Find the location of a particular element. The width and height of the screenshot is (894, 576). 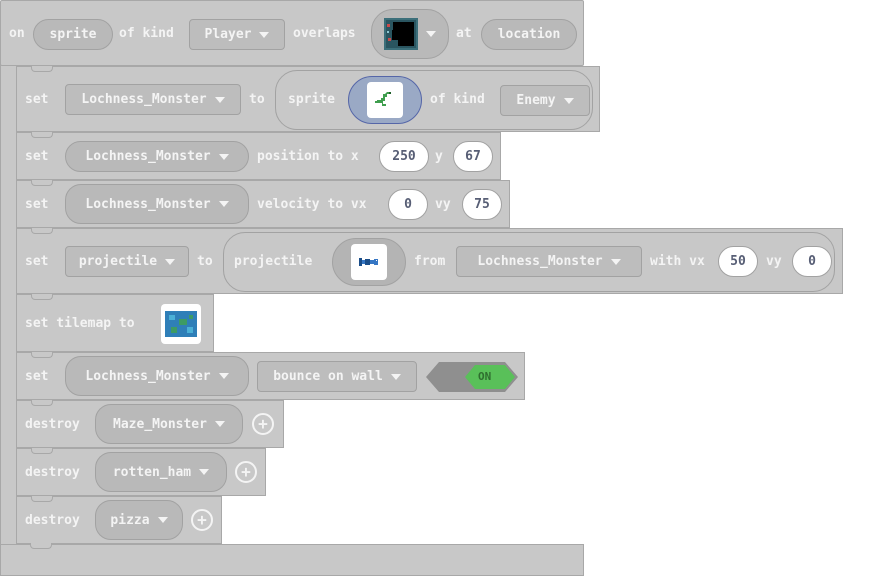

source-dropdown: Lochness_Monster is located at coordinates (549, 261).